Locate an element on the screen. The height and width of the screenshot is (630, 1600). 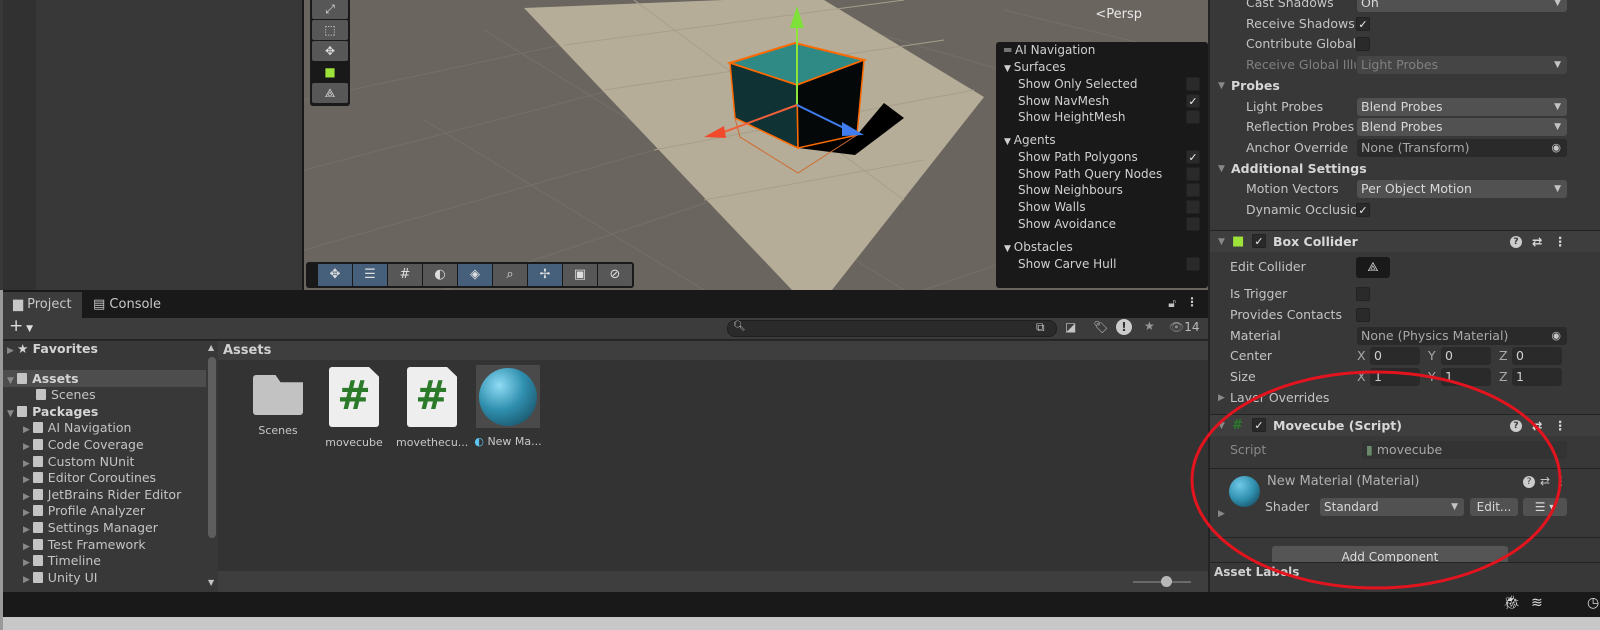
assets-breadcrumb: Assets is located at coordinates (713, 350).